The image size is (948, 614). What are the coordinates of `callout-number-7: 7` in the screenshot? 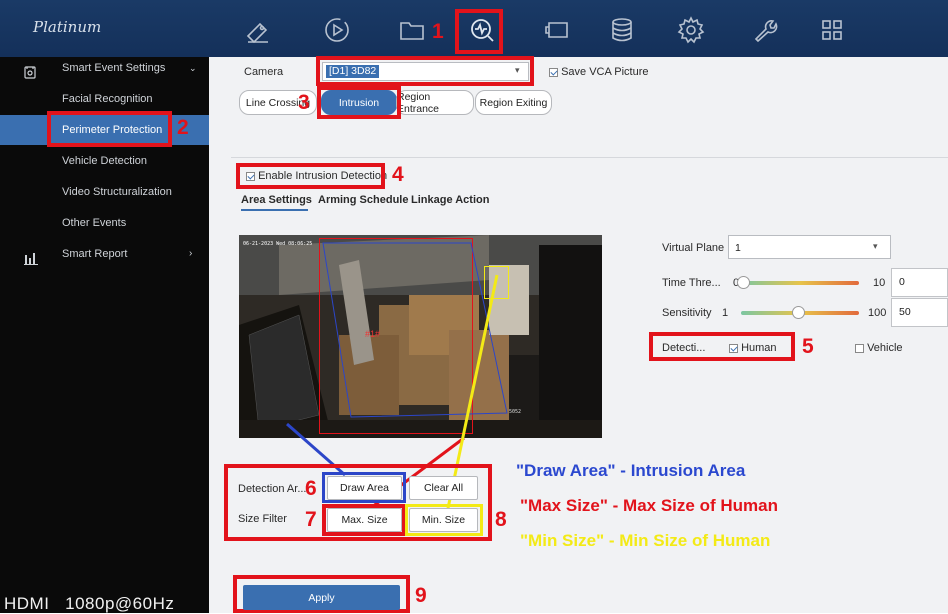 It's located at (311, 519).